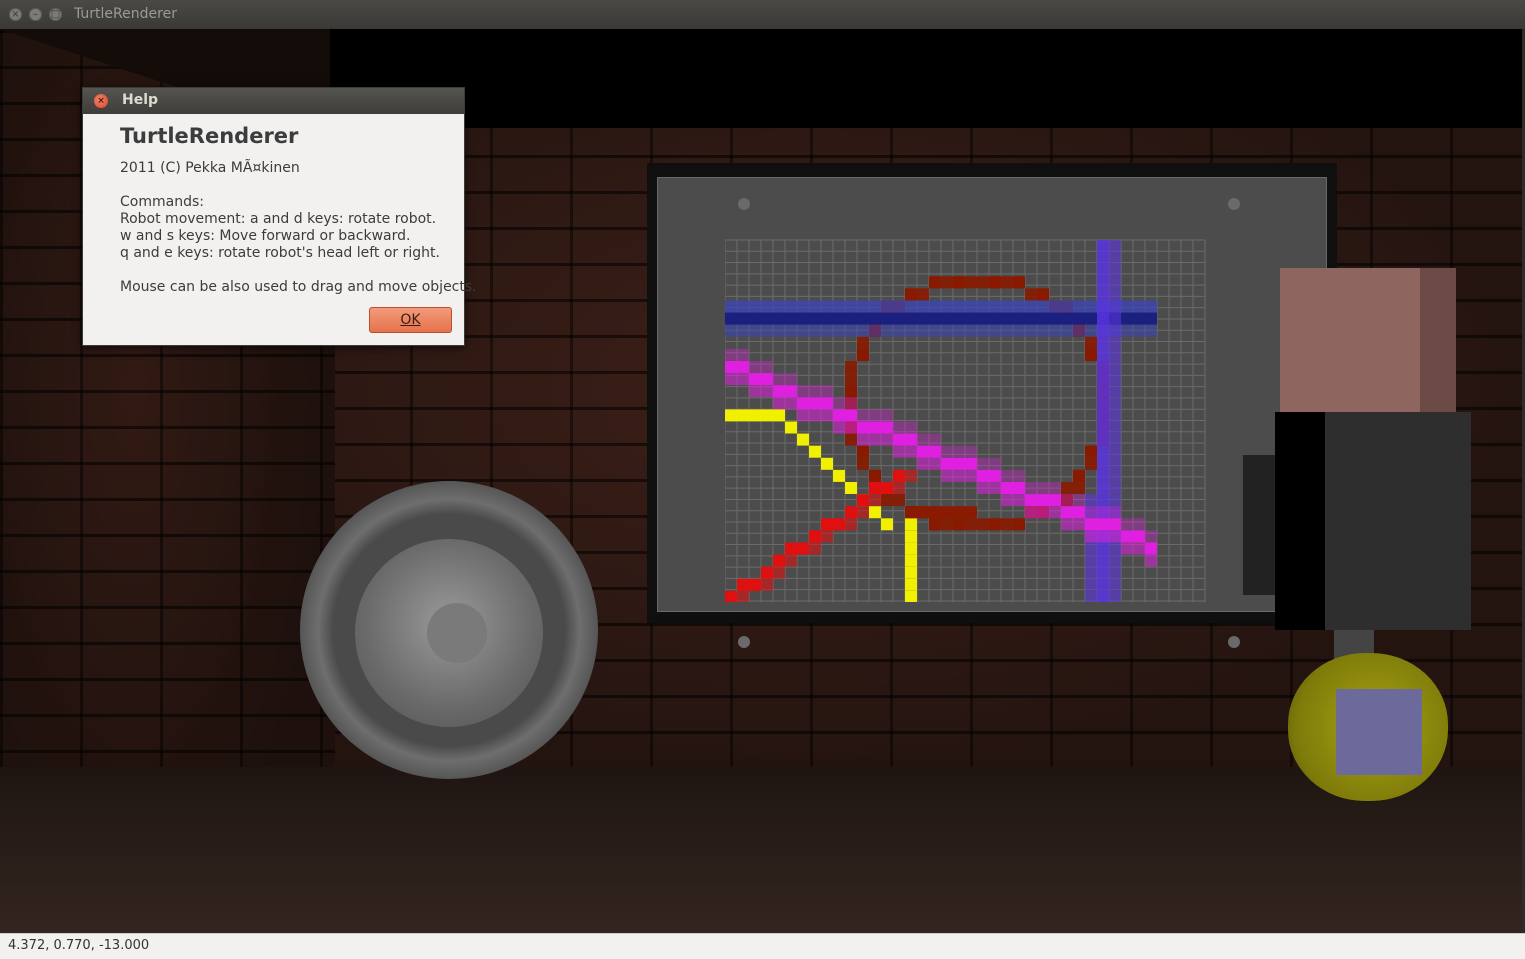 The image size is (1525, 959). Describe the element at coordinates (762, 946) in the screenshot. I see `status-bar: 4.372, 0.770, -13.000` at that location.